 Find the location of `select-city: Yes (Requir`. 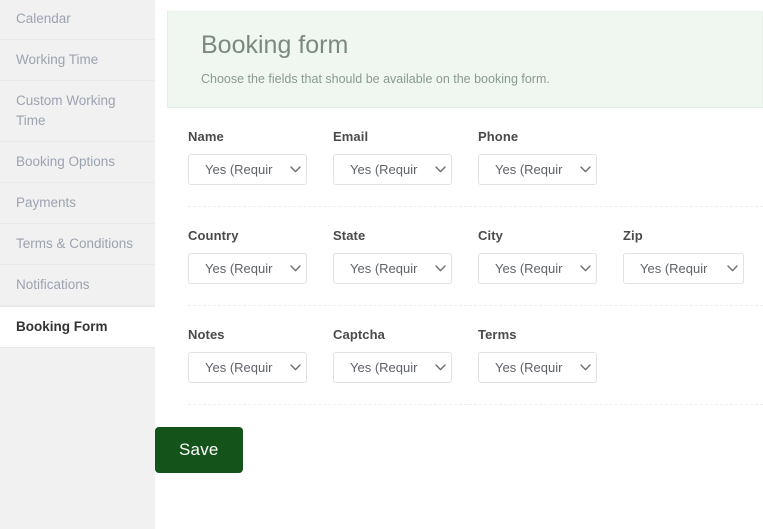

select-city: Yes (Requir is located at coordinates (537, 268).